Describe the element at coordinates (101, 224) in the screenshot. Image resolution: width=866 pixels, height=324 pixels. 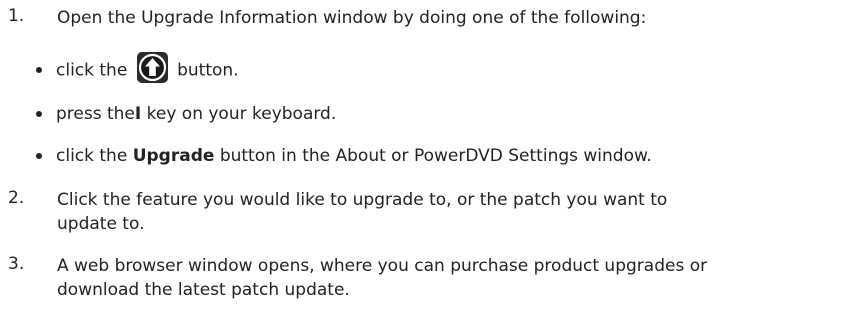
I see `step-text-line-2: update to.` at that location.